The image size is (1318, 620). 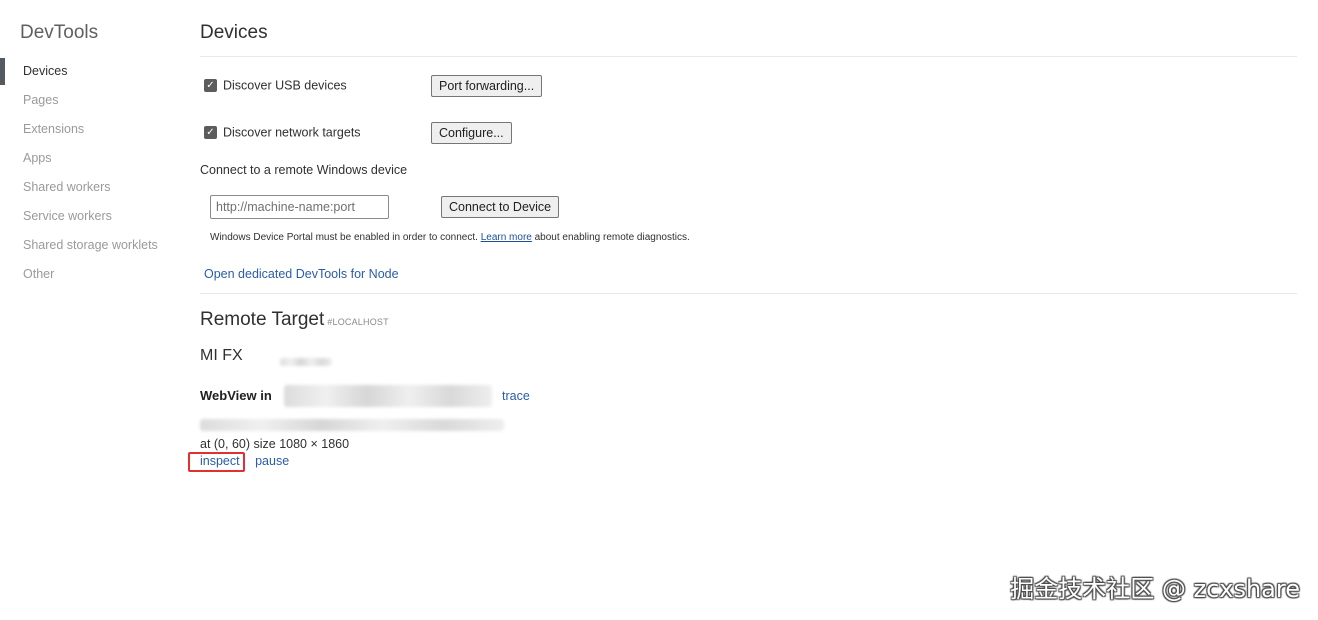 What do you see at coordinates (748, 56) in the screenshot?
I see `title-divider` at bounding box center [748, 56].